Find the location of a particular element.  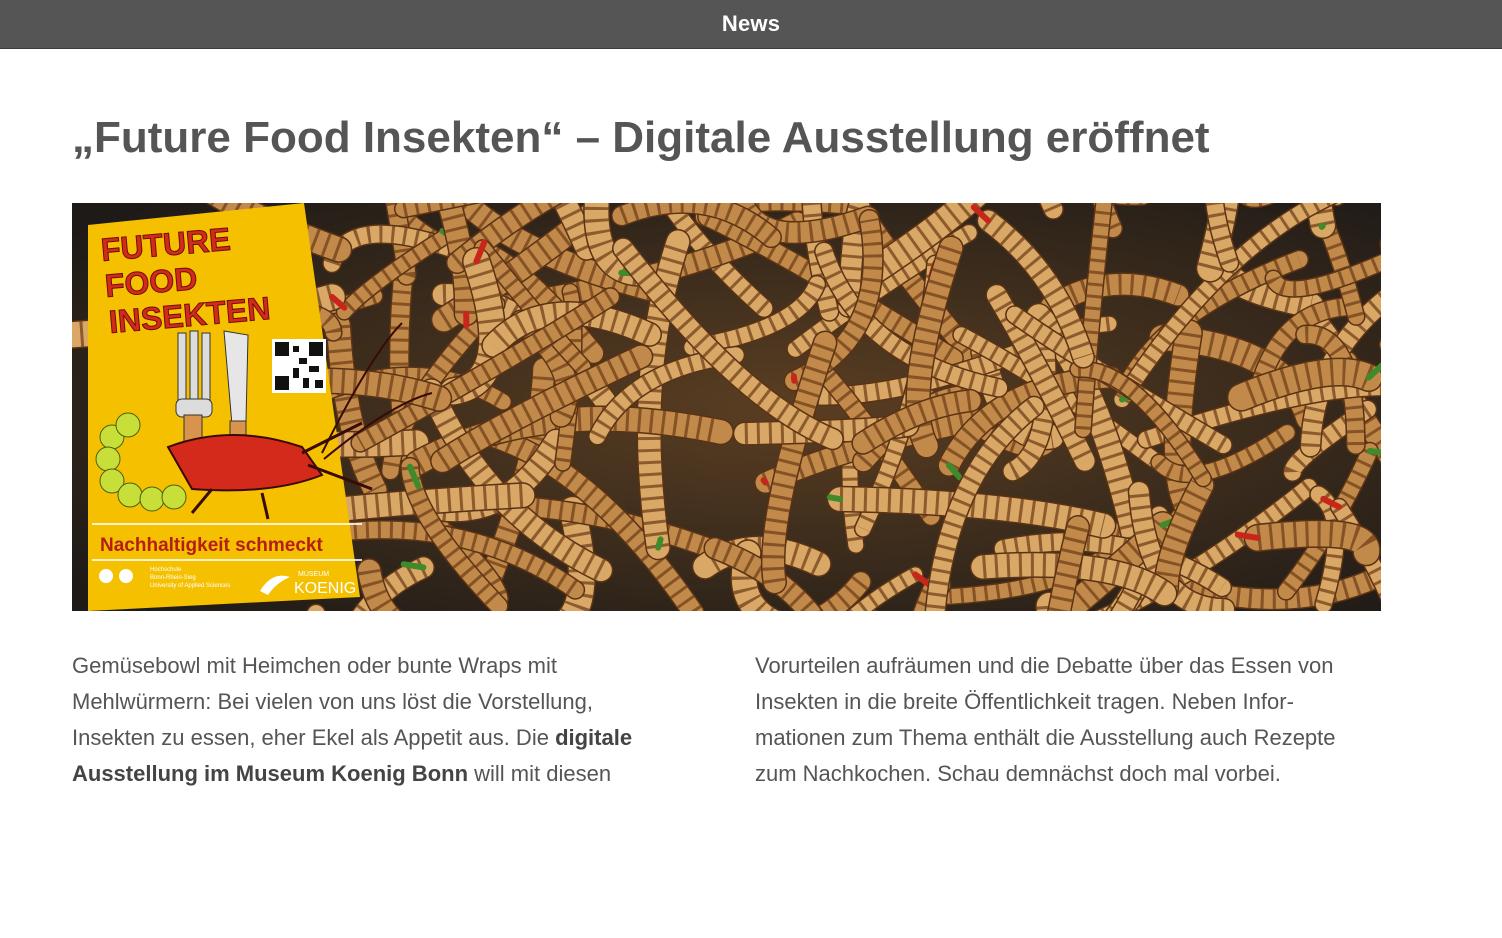

poster-logo-left-line2: Bonn-Rhein-Sieg is located at coordinates (173, 578).